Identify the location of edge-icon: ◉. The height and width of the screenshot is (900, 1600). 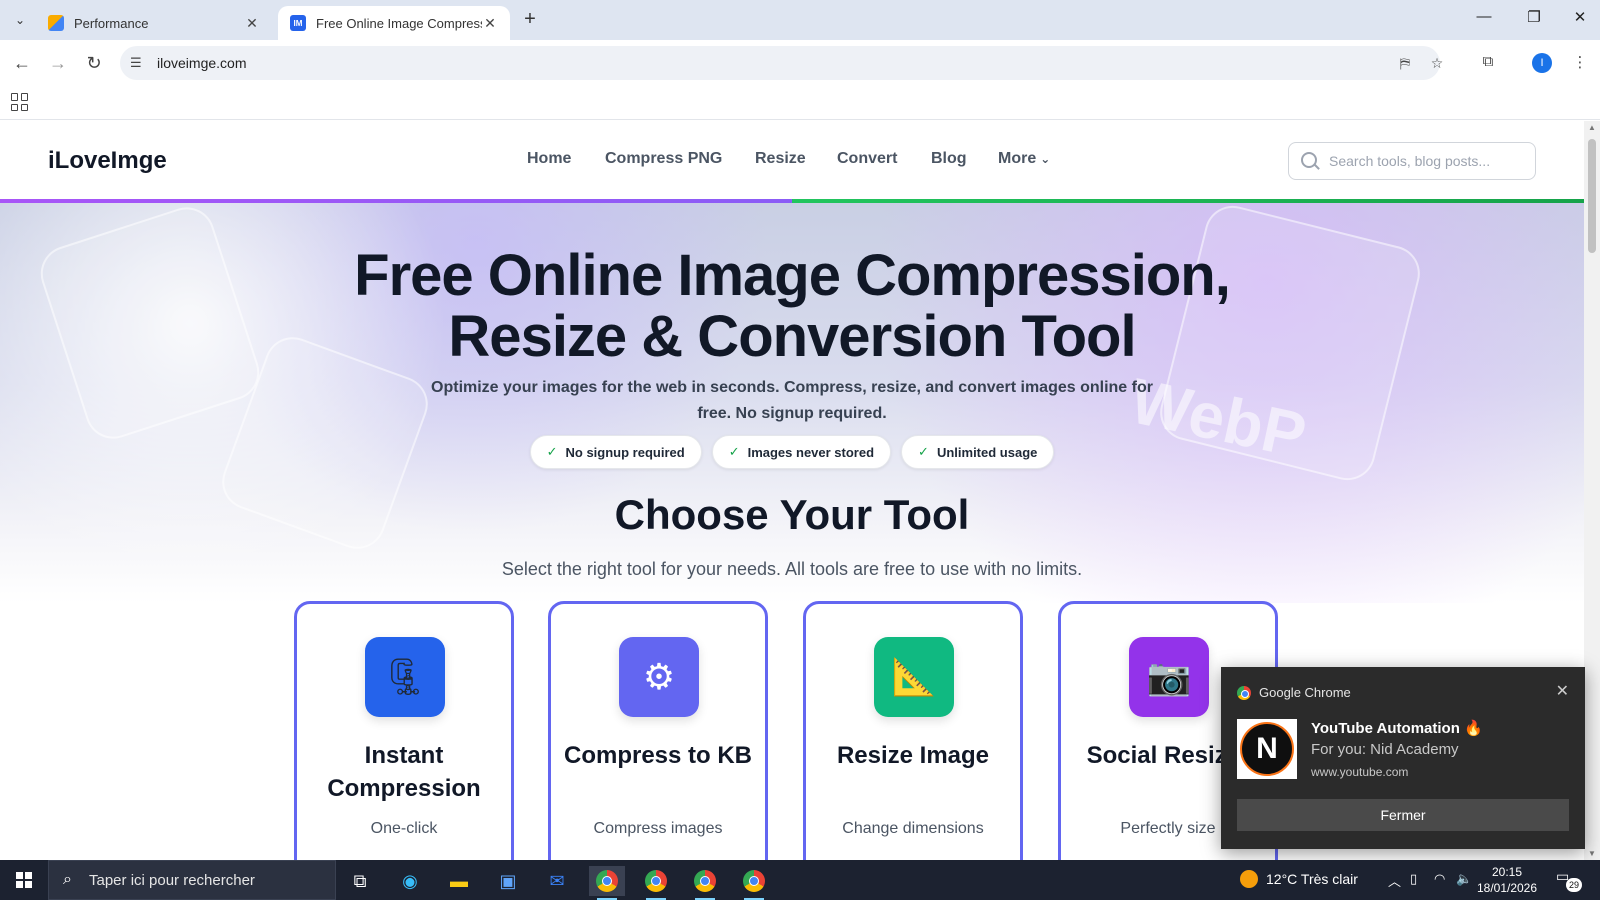
(410, 881).